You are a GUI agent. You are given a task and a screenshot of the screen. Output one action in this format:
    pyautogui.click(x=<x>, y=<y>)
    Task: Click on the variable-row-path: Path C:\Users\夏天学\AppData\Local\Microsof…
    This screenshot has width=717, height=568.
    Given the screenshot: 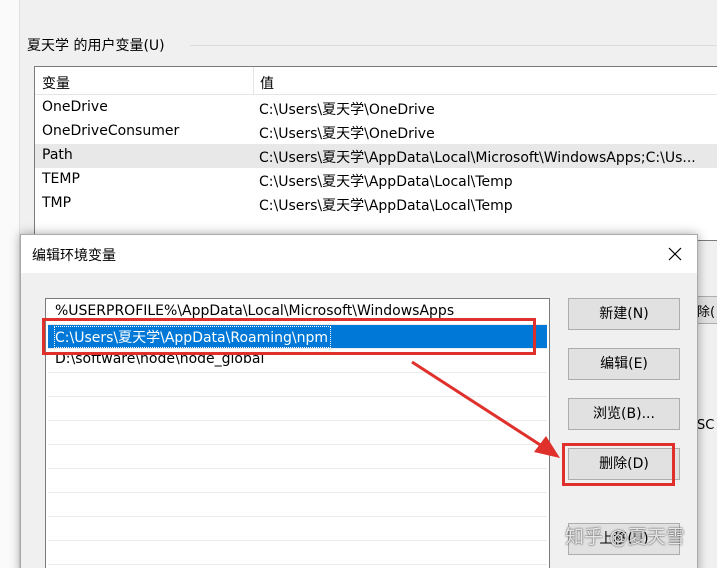 What is the action you would take?
    pyautogui.click(x=376, y=156)
    